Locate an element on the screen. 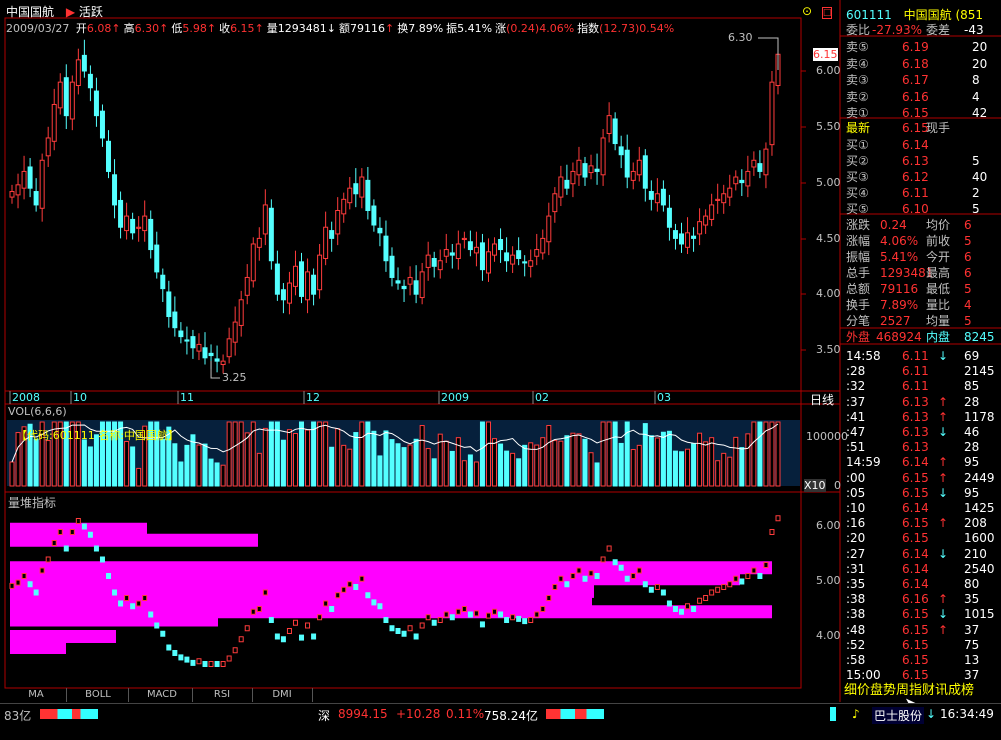  stat-value: 5.41% is located at coordinates (475, 28).